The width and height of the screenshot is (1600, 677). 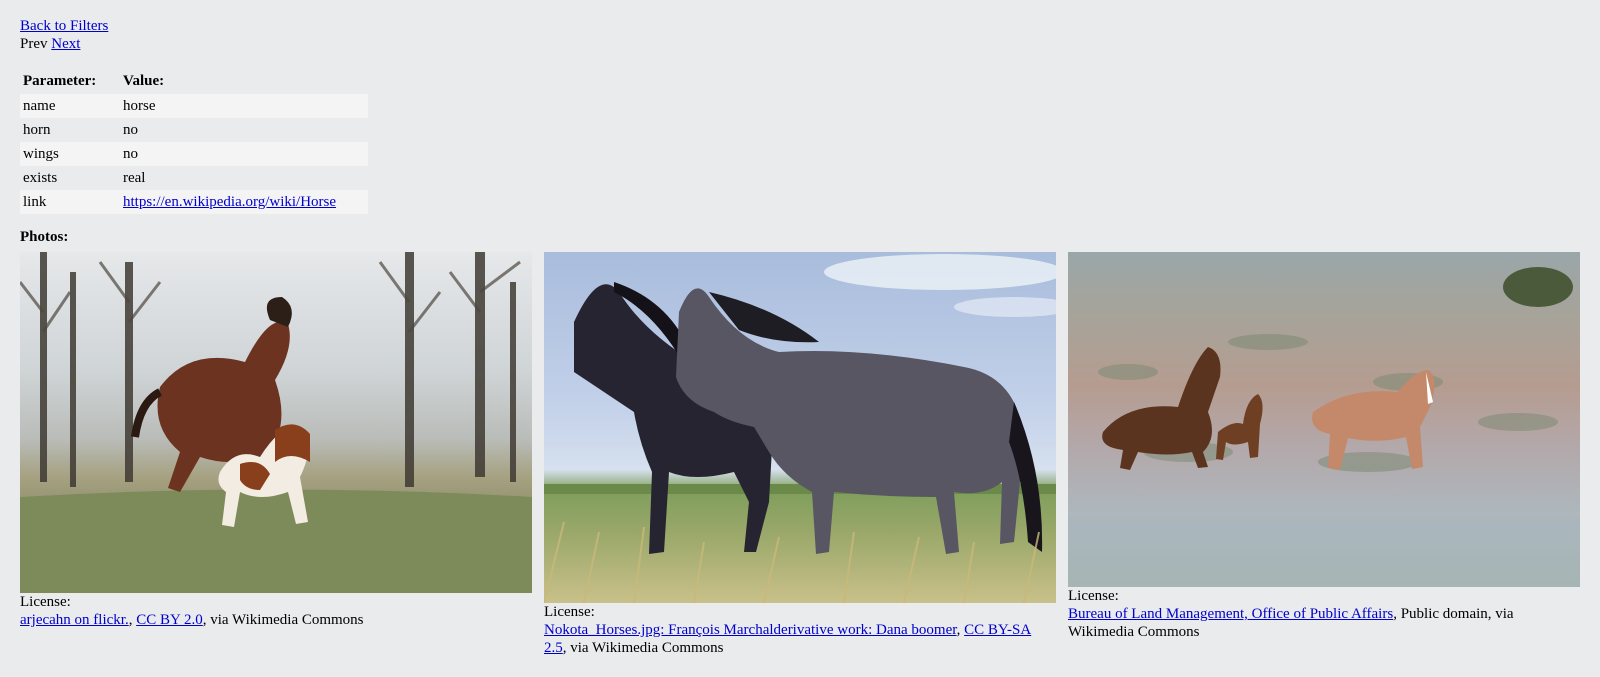 I want to click on author-link: arjecahn on flickr., so click(x=74, y=620).